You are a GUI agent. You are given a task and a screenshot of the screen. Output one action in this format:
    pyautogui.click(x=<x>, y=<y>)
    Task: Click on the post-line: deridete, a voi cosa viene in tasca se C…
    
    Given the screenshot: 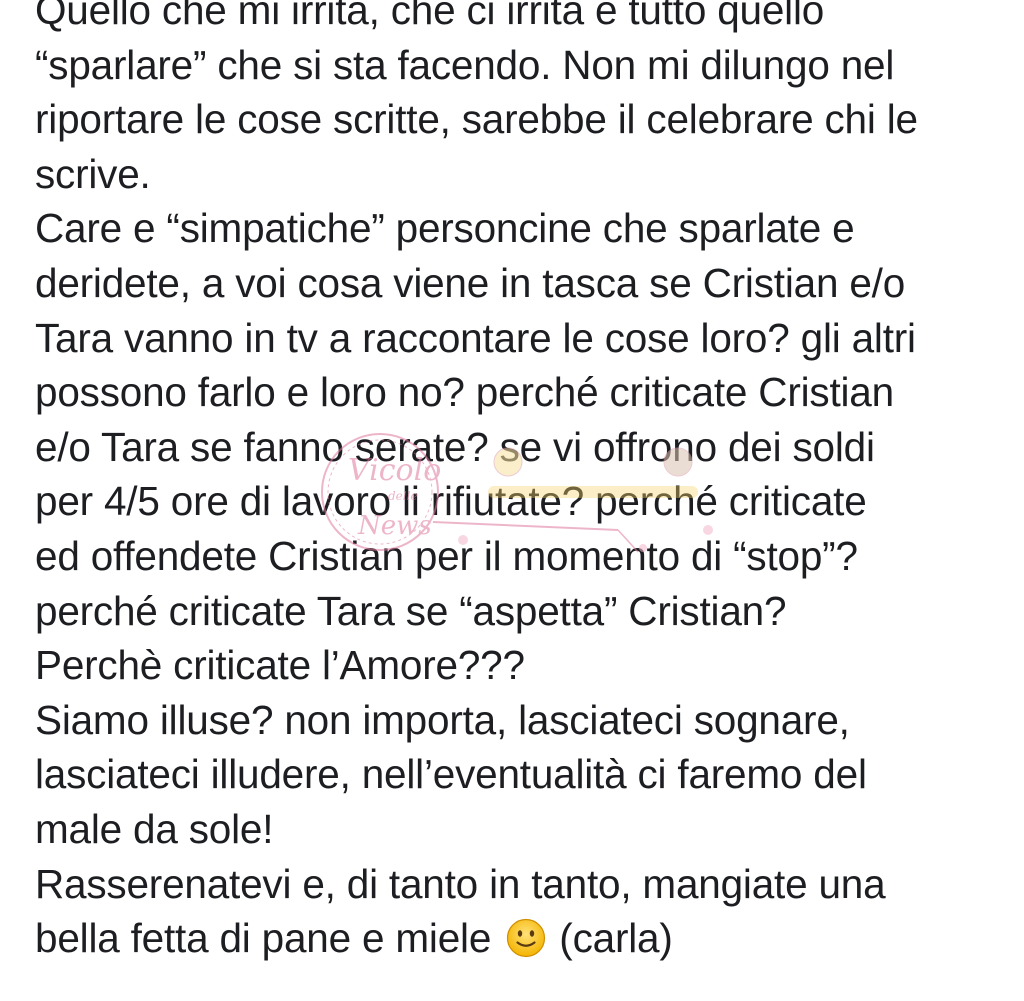 What is the action you would take?
    pyautogui.click(x=470, y=282)
    